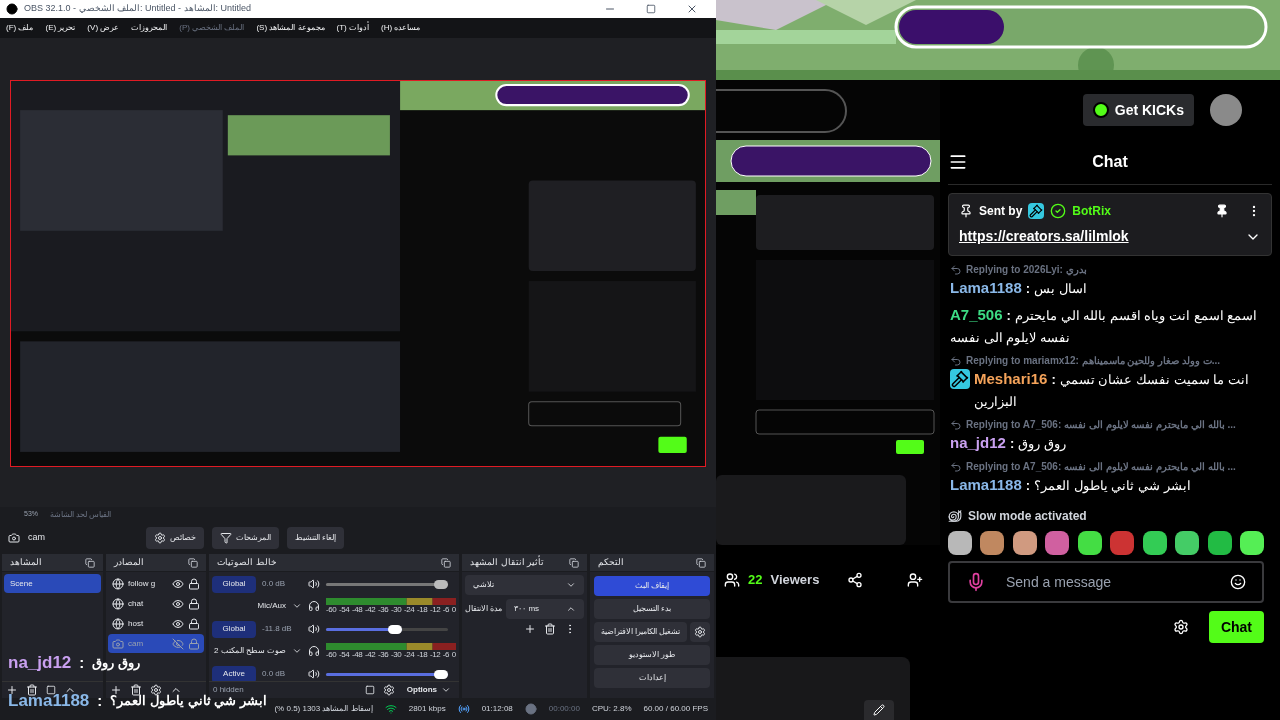 This screenshot has width=1280, height=720. Describe the element at coordinates (640, 632) in the screenshot. I see `control-button: تشغيل الكاميرا الافتراضية` at that location.